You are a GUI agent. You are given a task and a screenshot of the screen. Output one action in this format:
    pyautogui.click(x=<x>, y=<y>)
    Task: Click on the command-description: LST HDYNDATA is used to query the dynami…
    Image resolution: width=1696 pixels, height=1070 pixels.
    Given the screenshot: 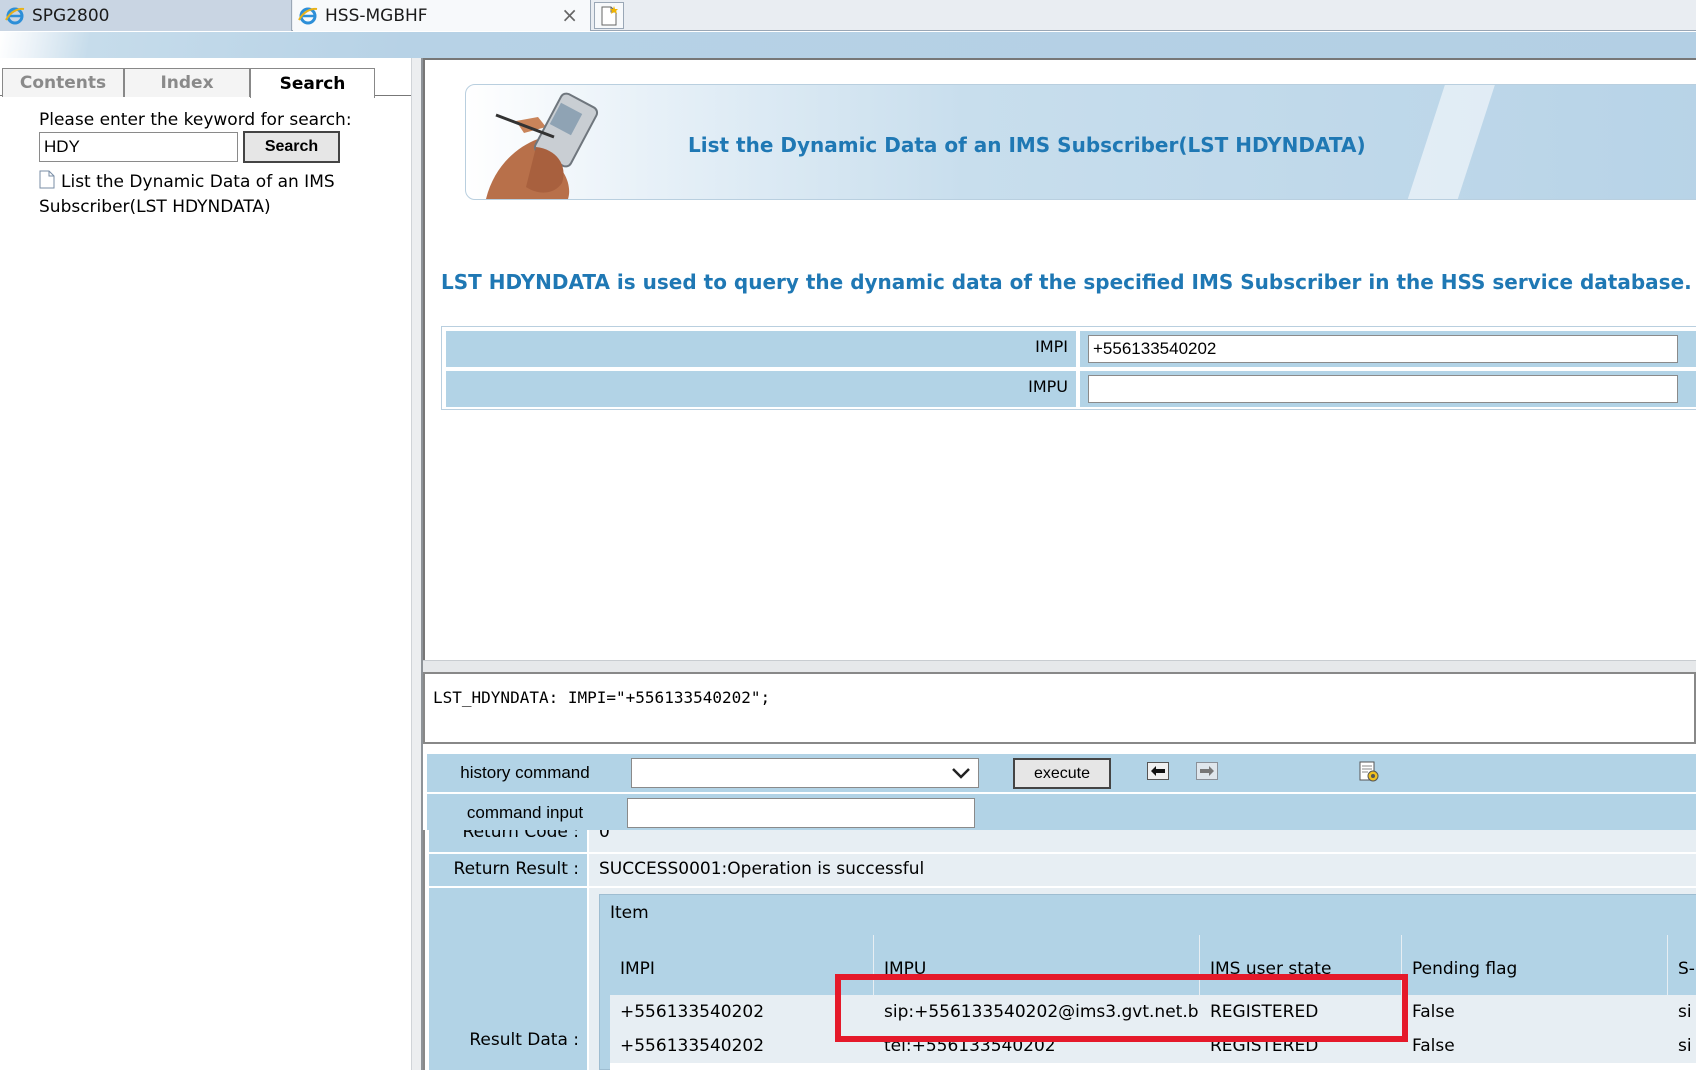 What is the action you would take?
    pyautogui.click(x=1068, y=282)
    